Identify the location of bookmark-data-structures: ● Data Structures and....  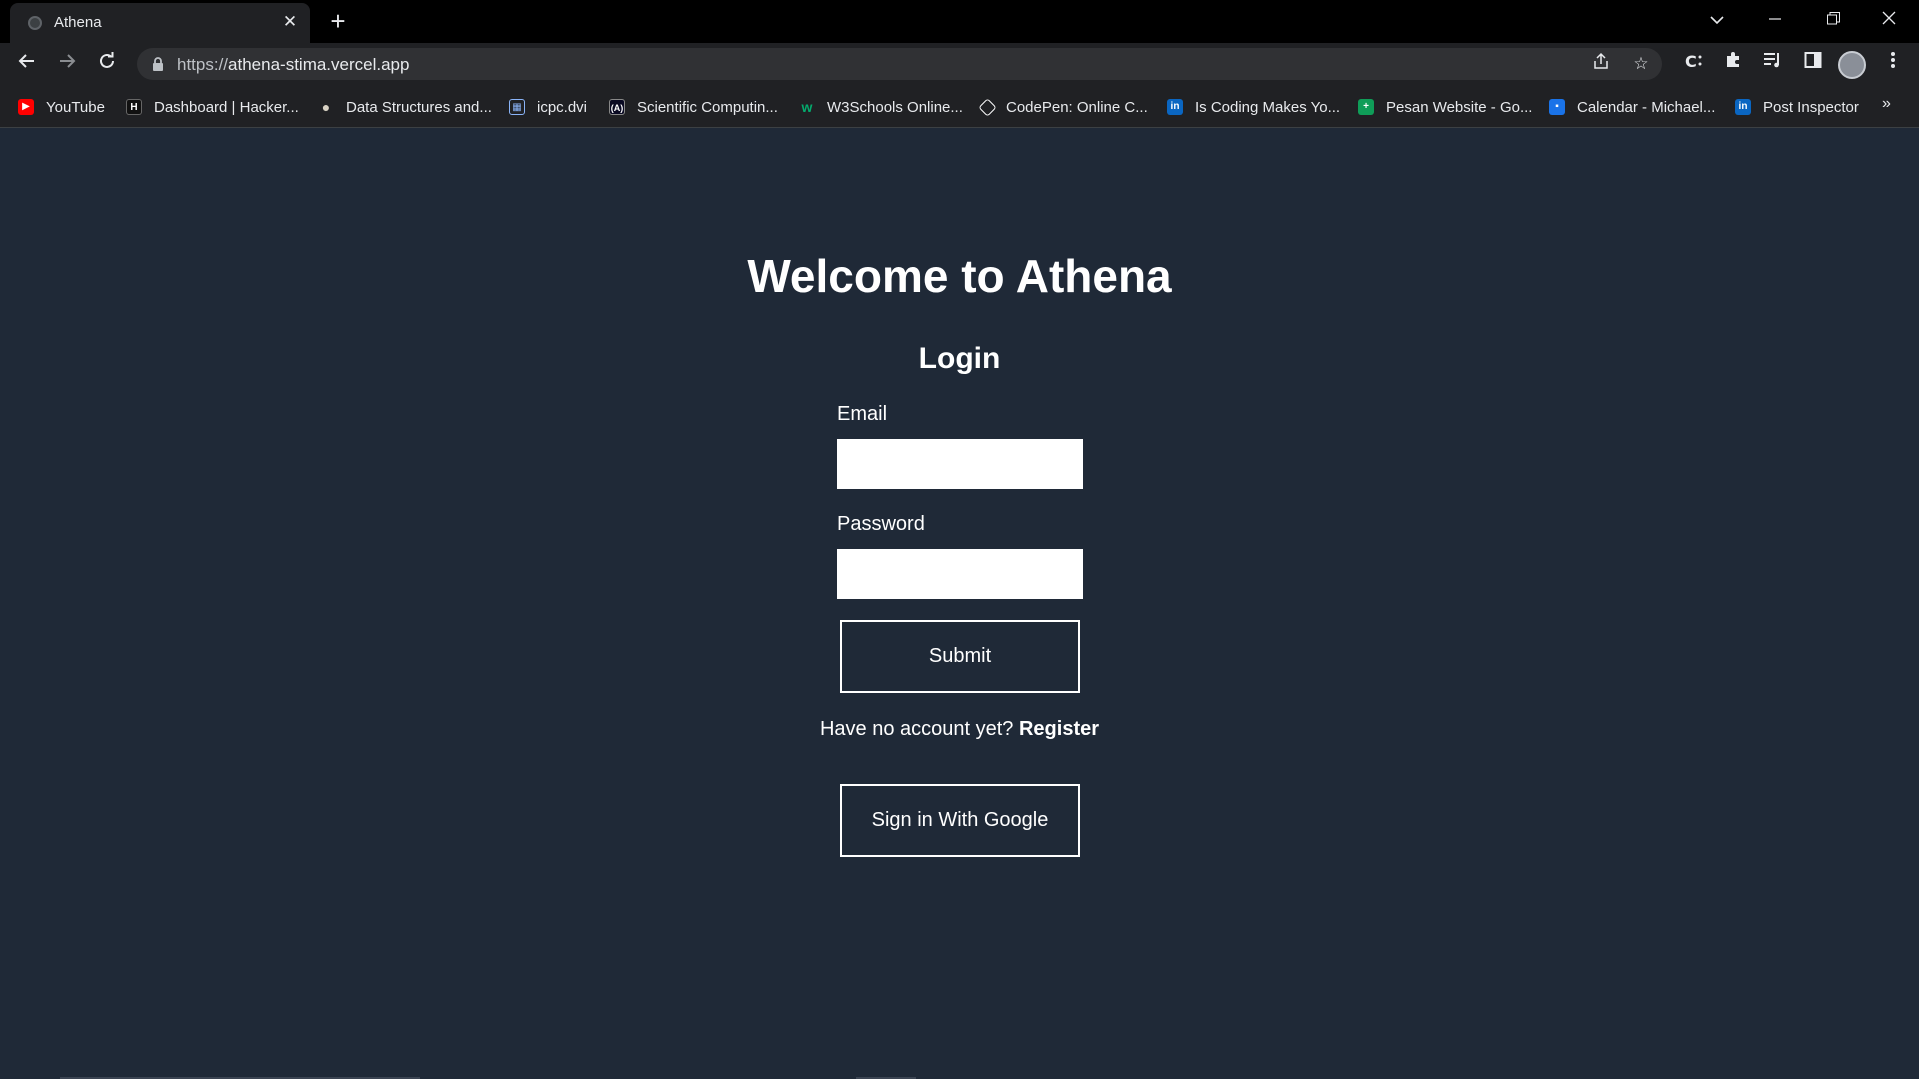
(405, 107).